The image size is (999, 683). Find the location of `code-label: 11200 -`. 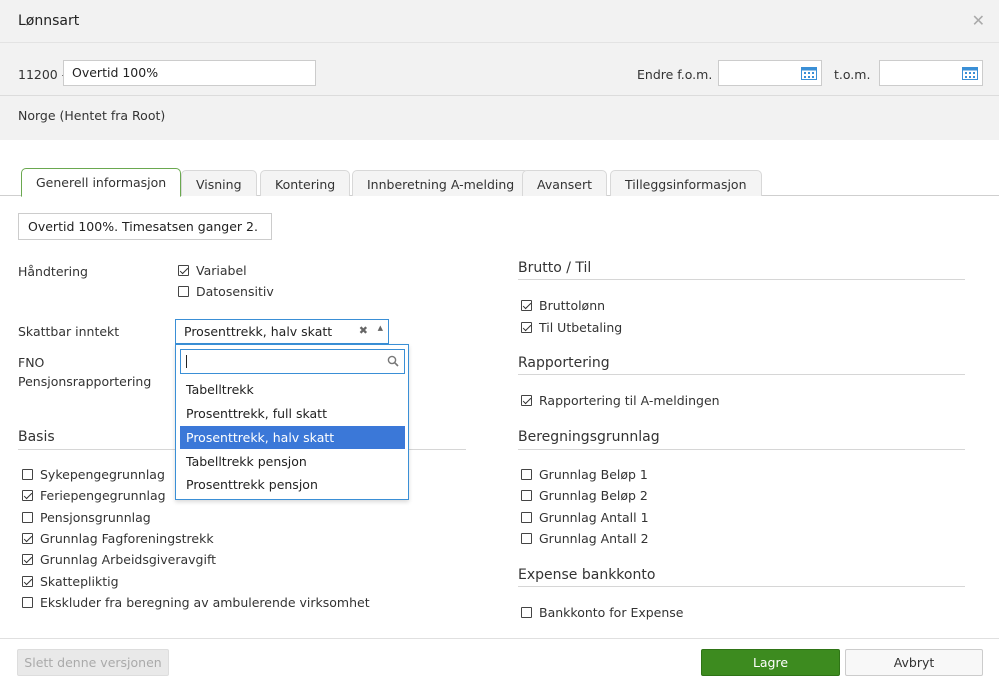

code-label: 11200 - is located at coordinates (42, 74).